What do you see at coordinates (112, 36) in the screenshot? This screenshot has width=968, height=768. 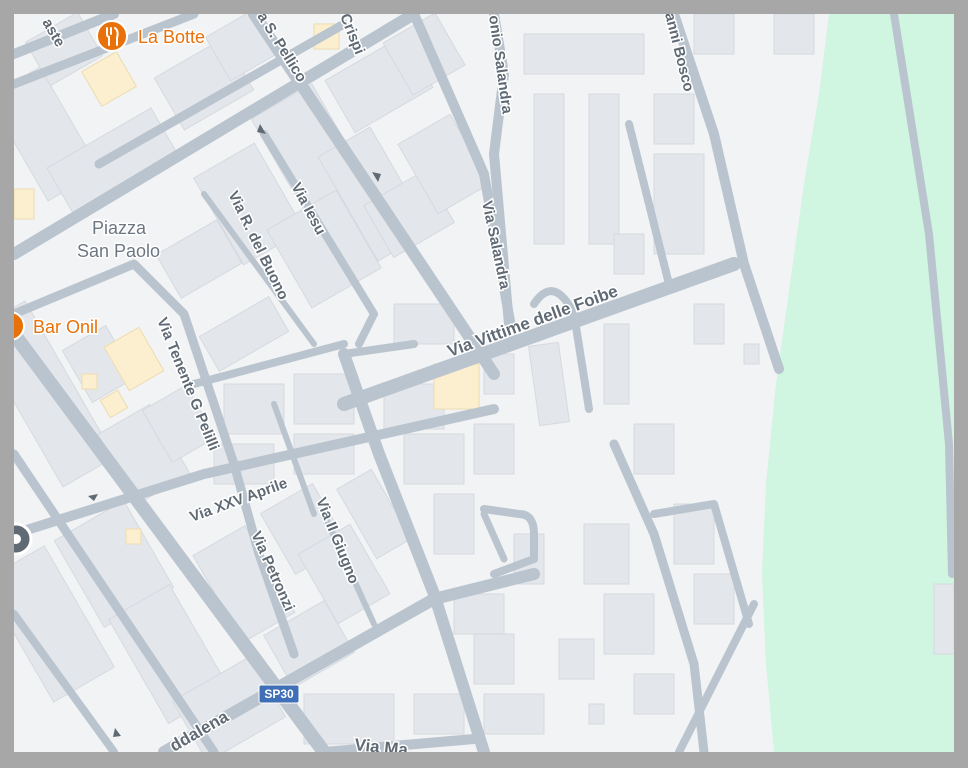 I see `restaurant-icon` at bounding box center [112, 36].